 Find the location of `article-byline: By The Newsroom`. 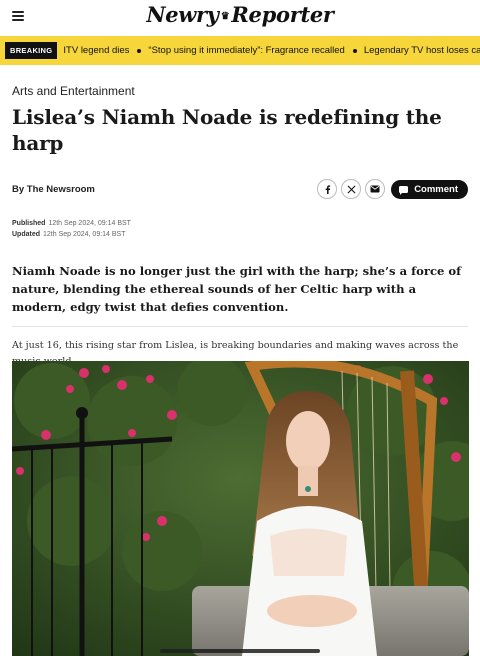

article-byline: By The Newsroom is located at coordinates (53, 189).